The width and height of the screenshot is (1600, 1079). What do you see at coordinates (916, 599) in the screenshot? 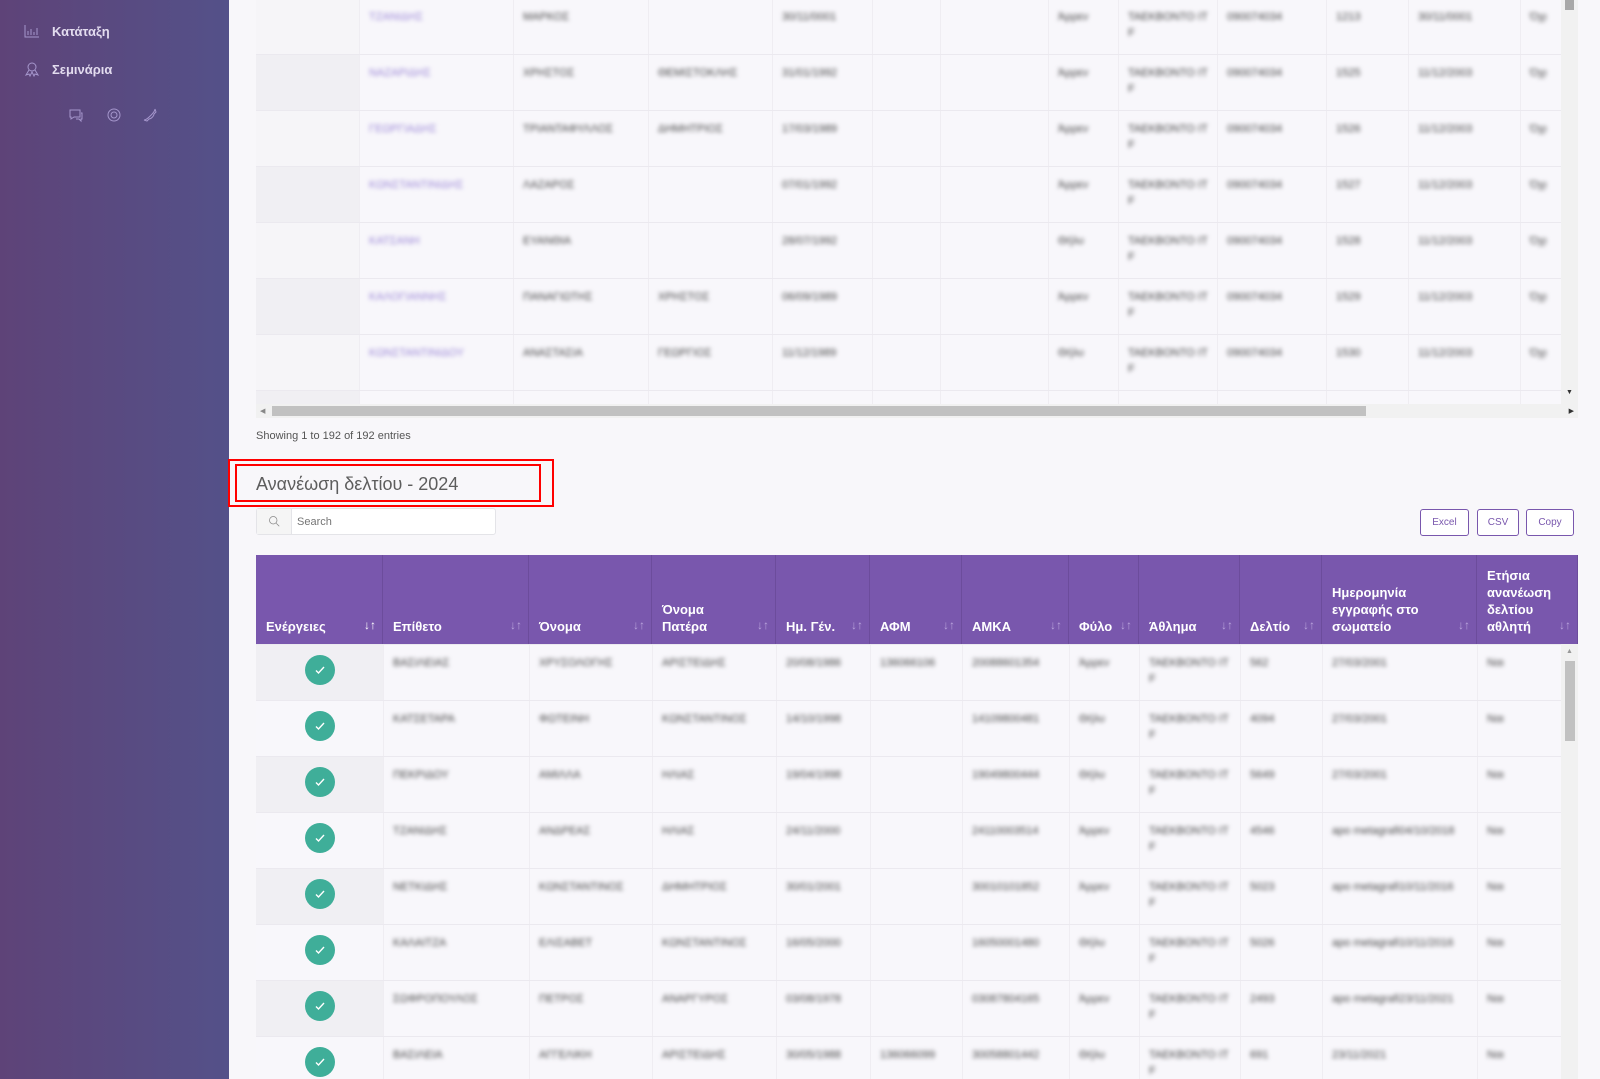
I see `column-header: ΑΦΜ ↓↑` at bounding box center [916, 599].